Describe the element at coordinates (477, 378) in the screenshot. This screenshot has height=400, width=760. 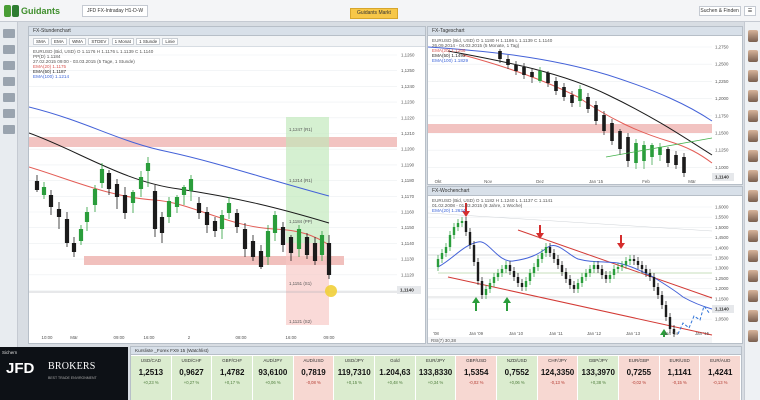
I see `quote-card: GBP/USD 1,5354 -0,02 %` at that location.